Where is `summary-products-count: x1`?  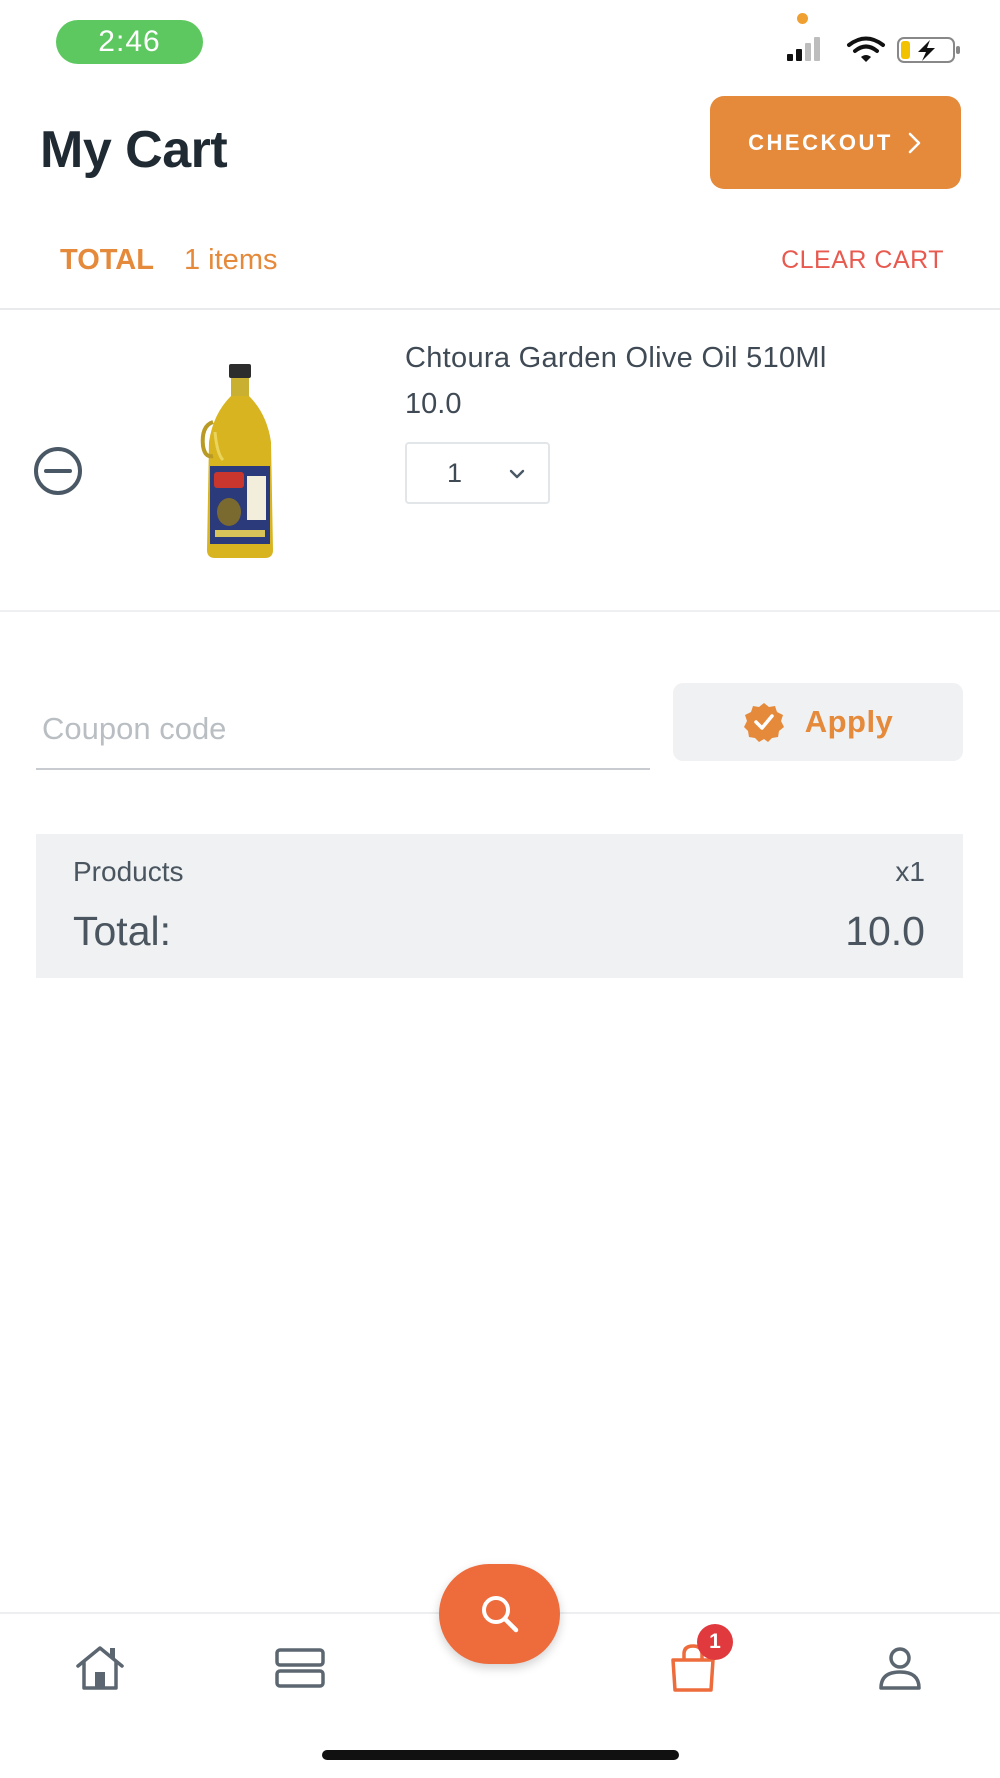
summary-products-count: x1 is located at coordinates (910, 871).